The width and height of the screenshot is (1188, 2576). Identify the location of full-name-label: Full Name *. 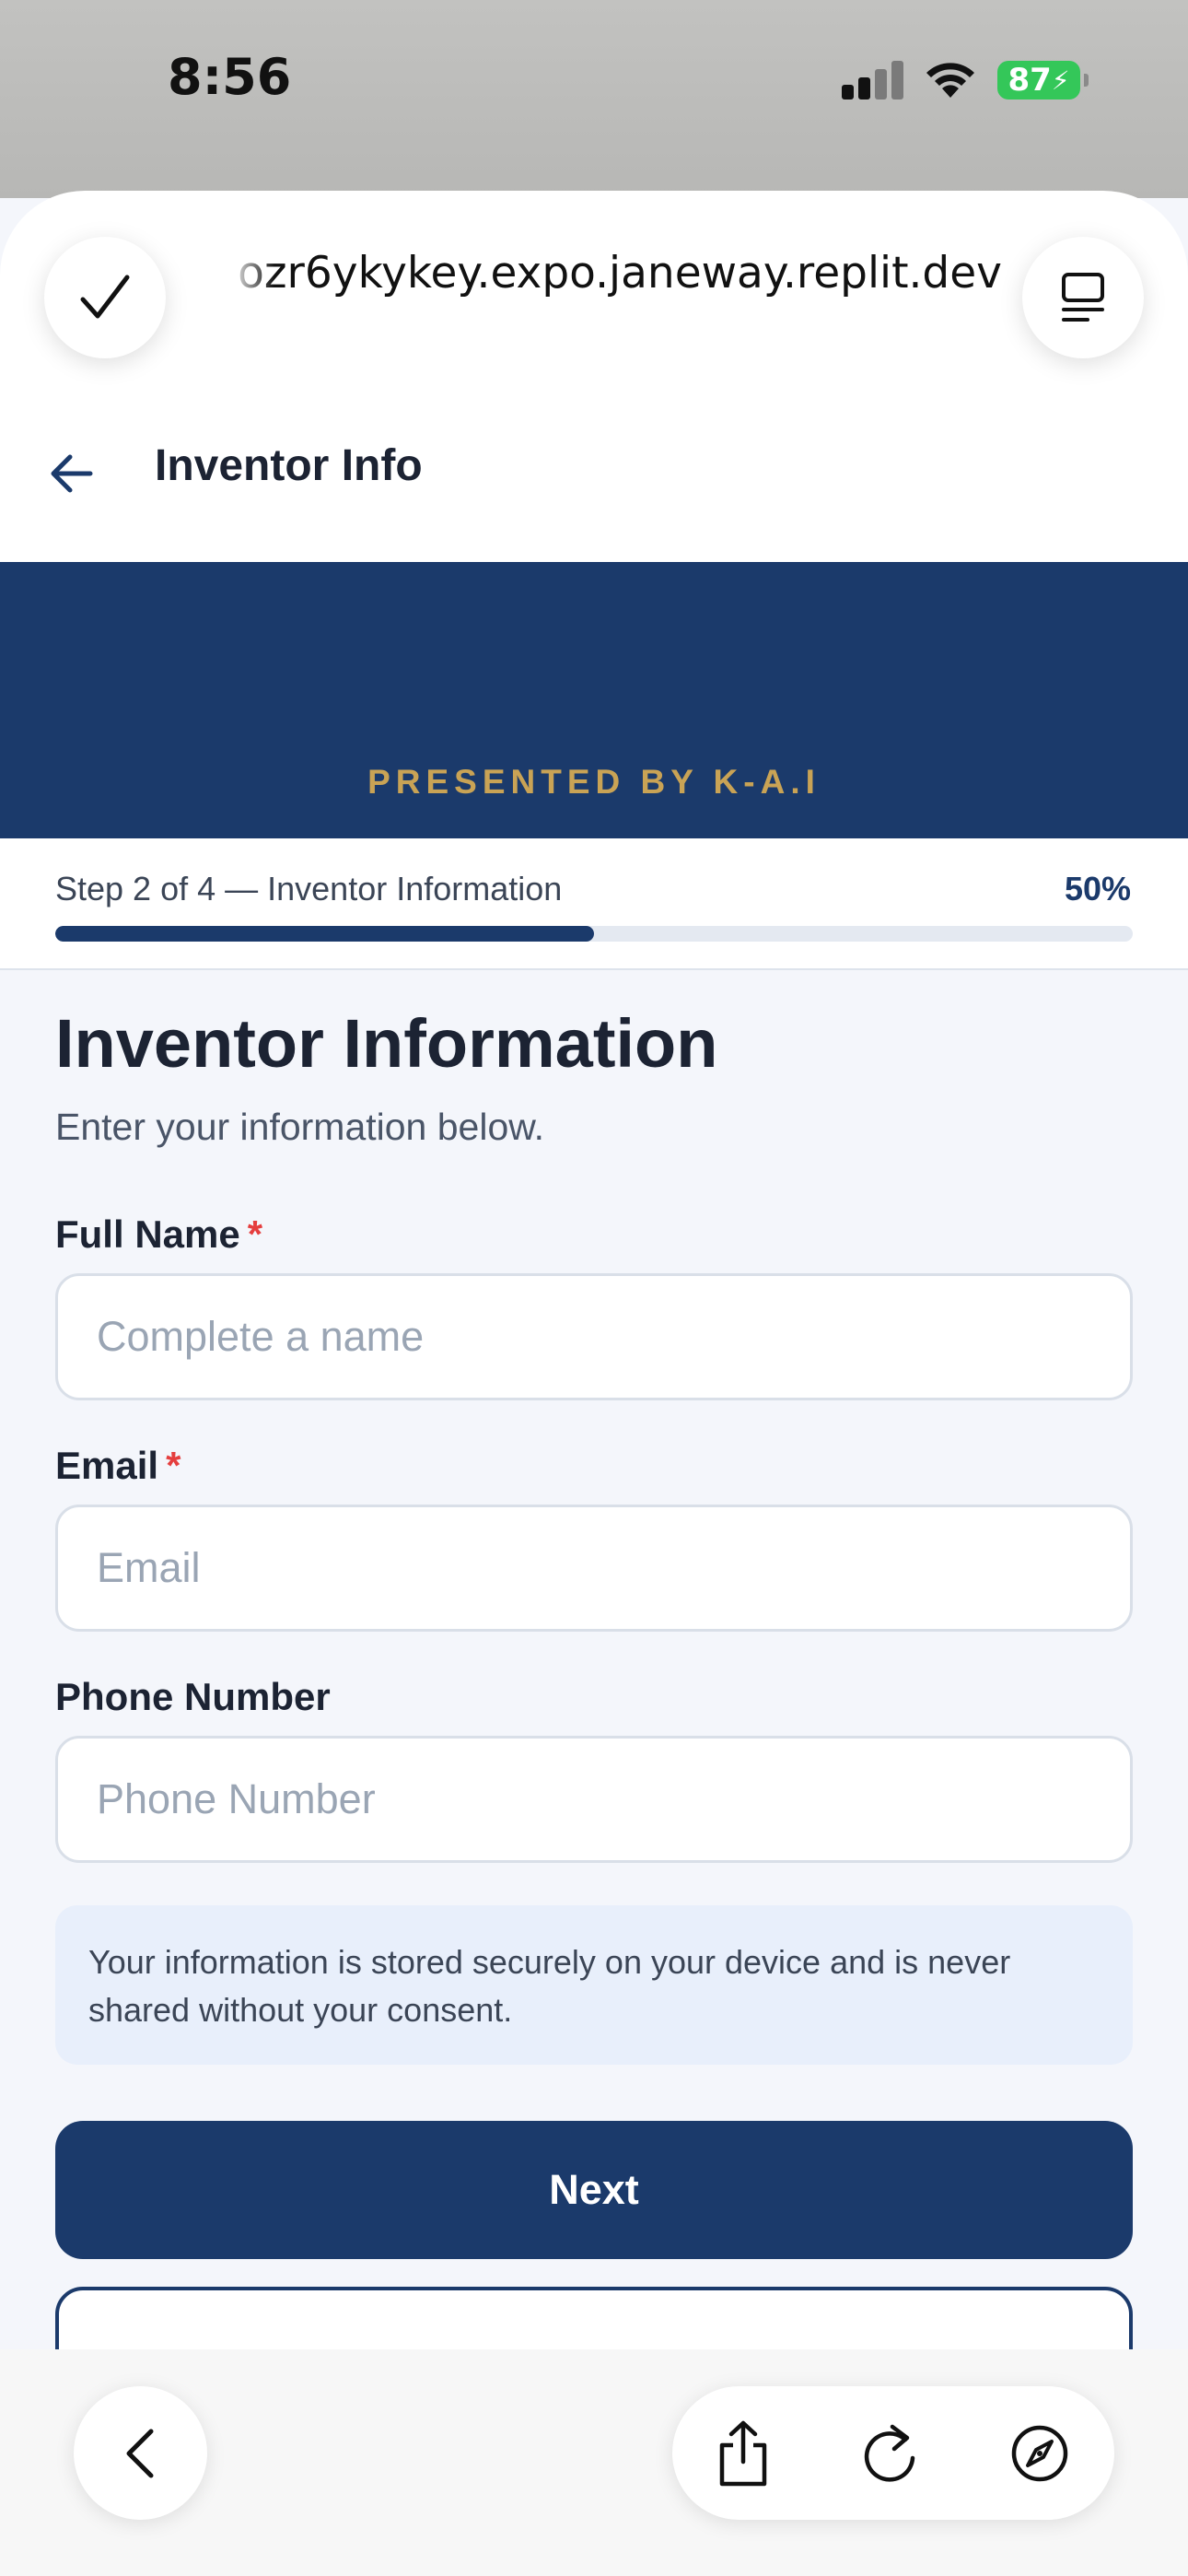
(158, 1234).